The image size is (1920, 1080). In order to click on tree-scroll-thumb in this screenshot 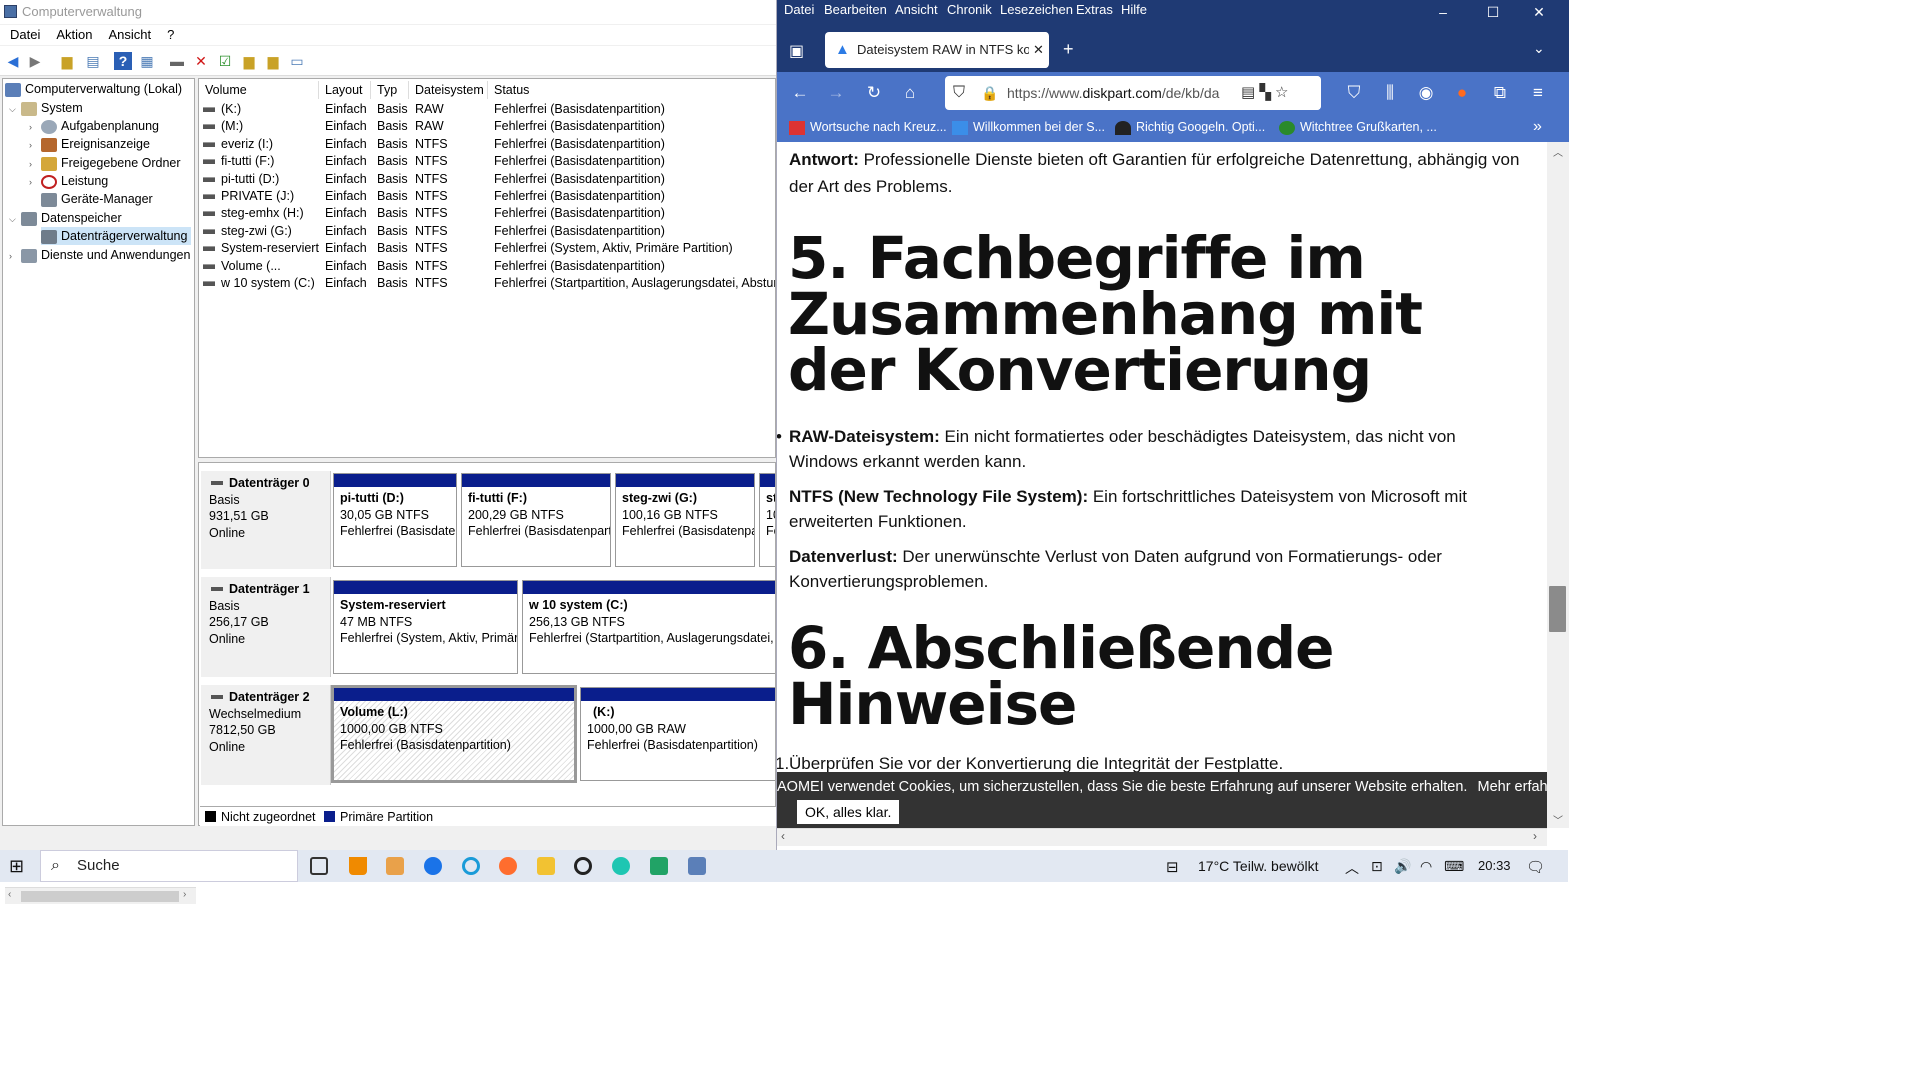, I will do `click(100, 896)`.